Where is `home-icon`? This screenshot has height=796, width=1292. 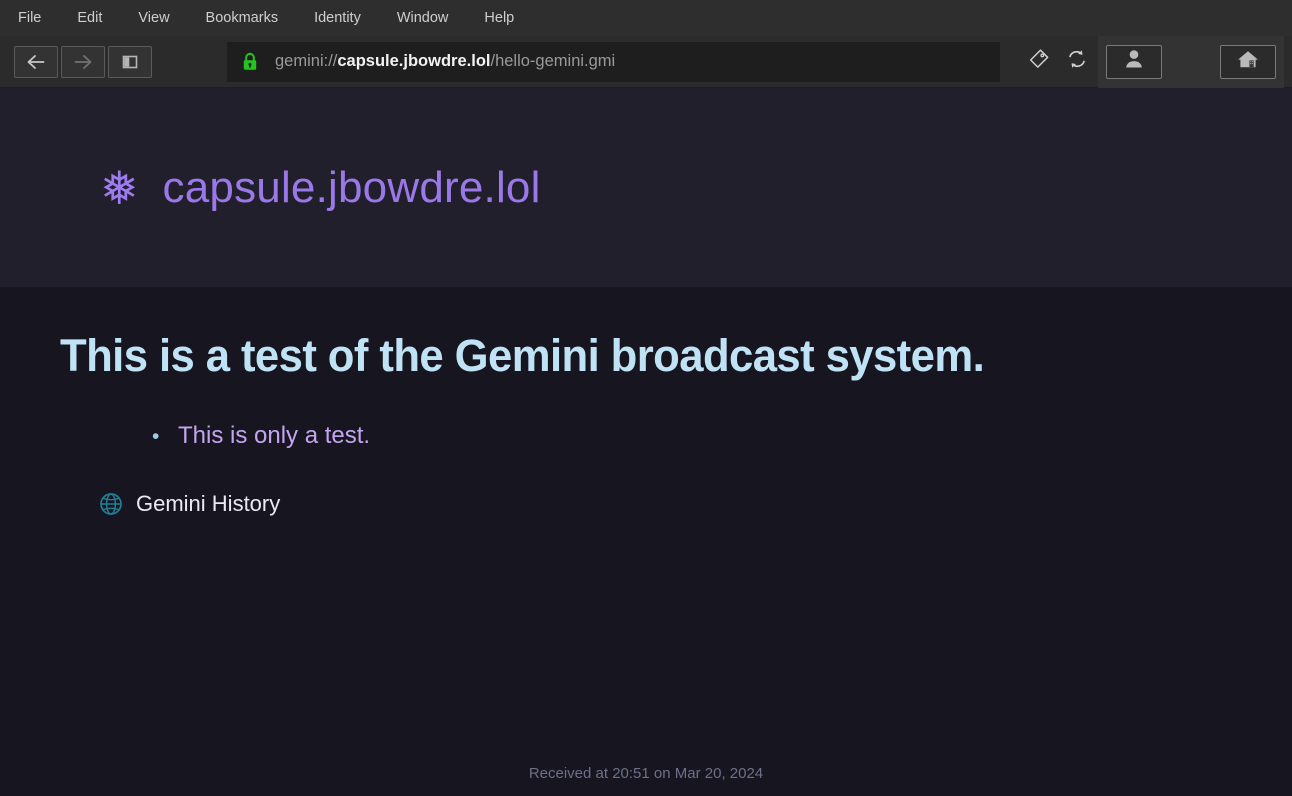 home-icon is located at coordinates (1248, 61).